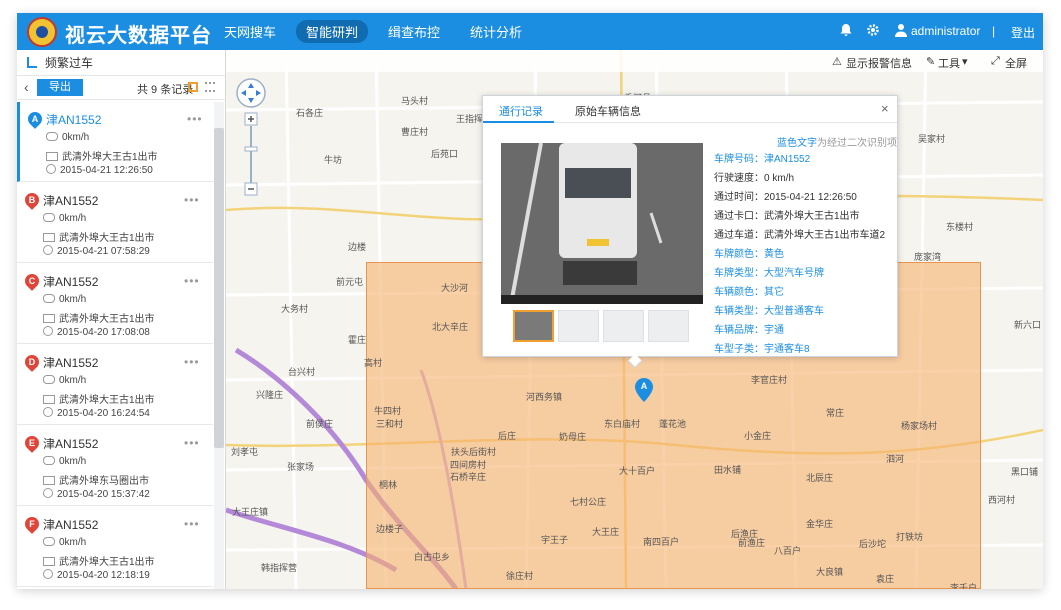 The height and width of the screenshot is (610, 1061). Describe the element at coordinates (432, 557) in the screenshot. I see `map-label: 白古屯乡` at that location.